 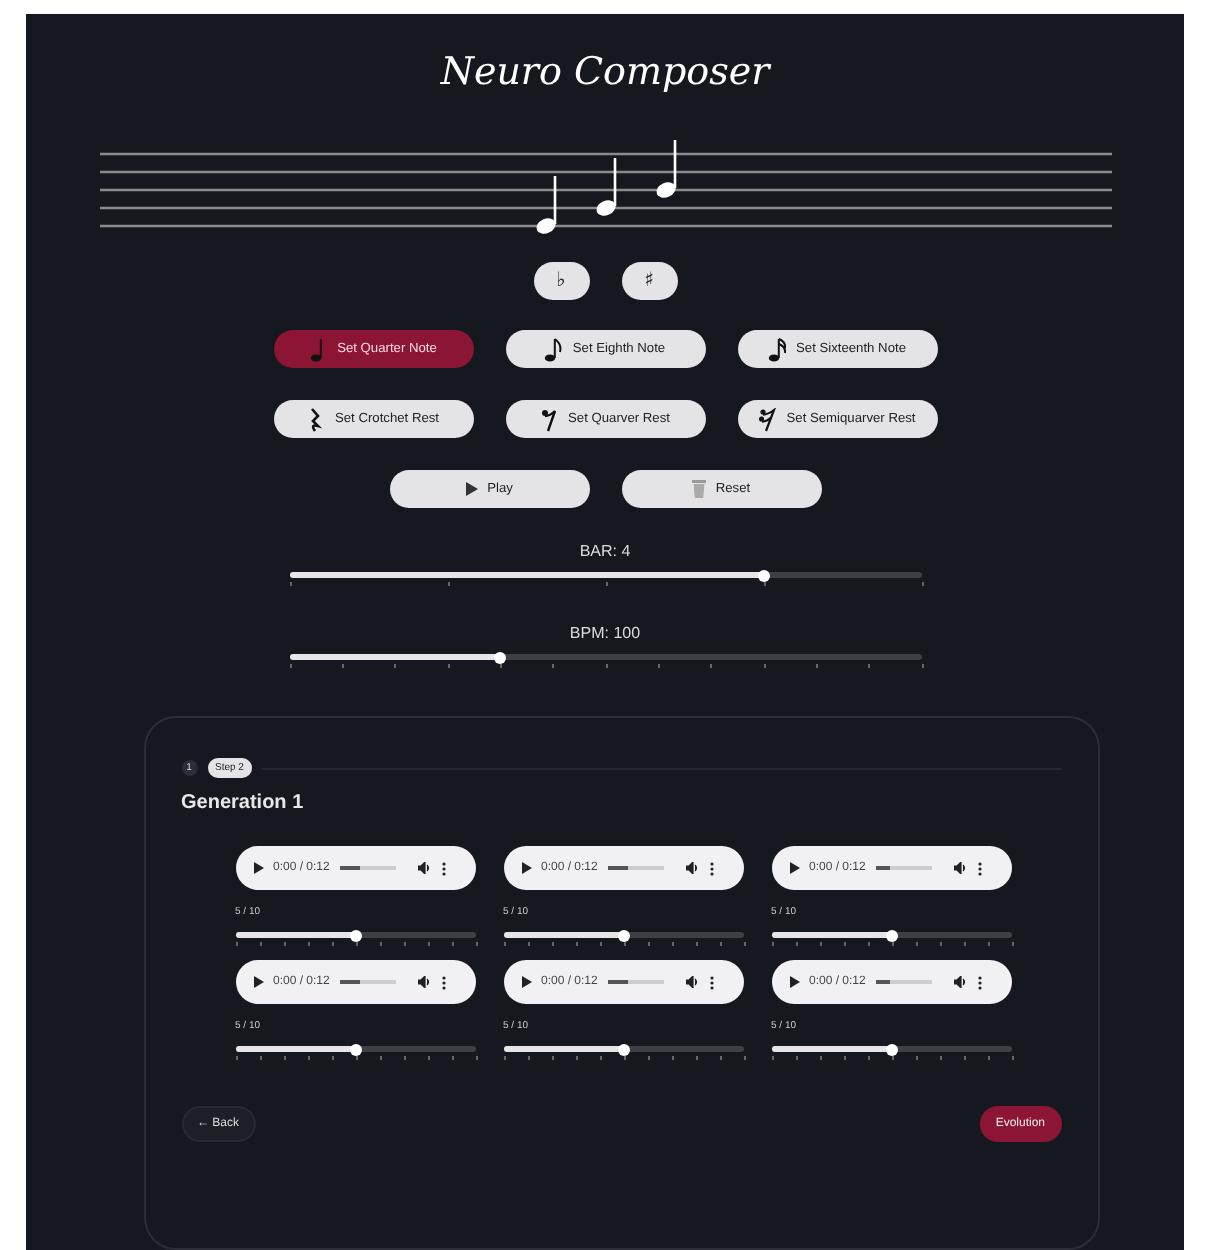 I want to click on generation-title: Generation 1, so click(x=243, y=803).